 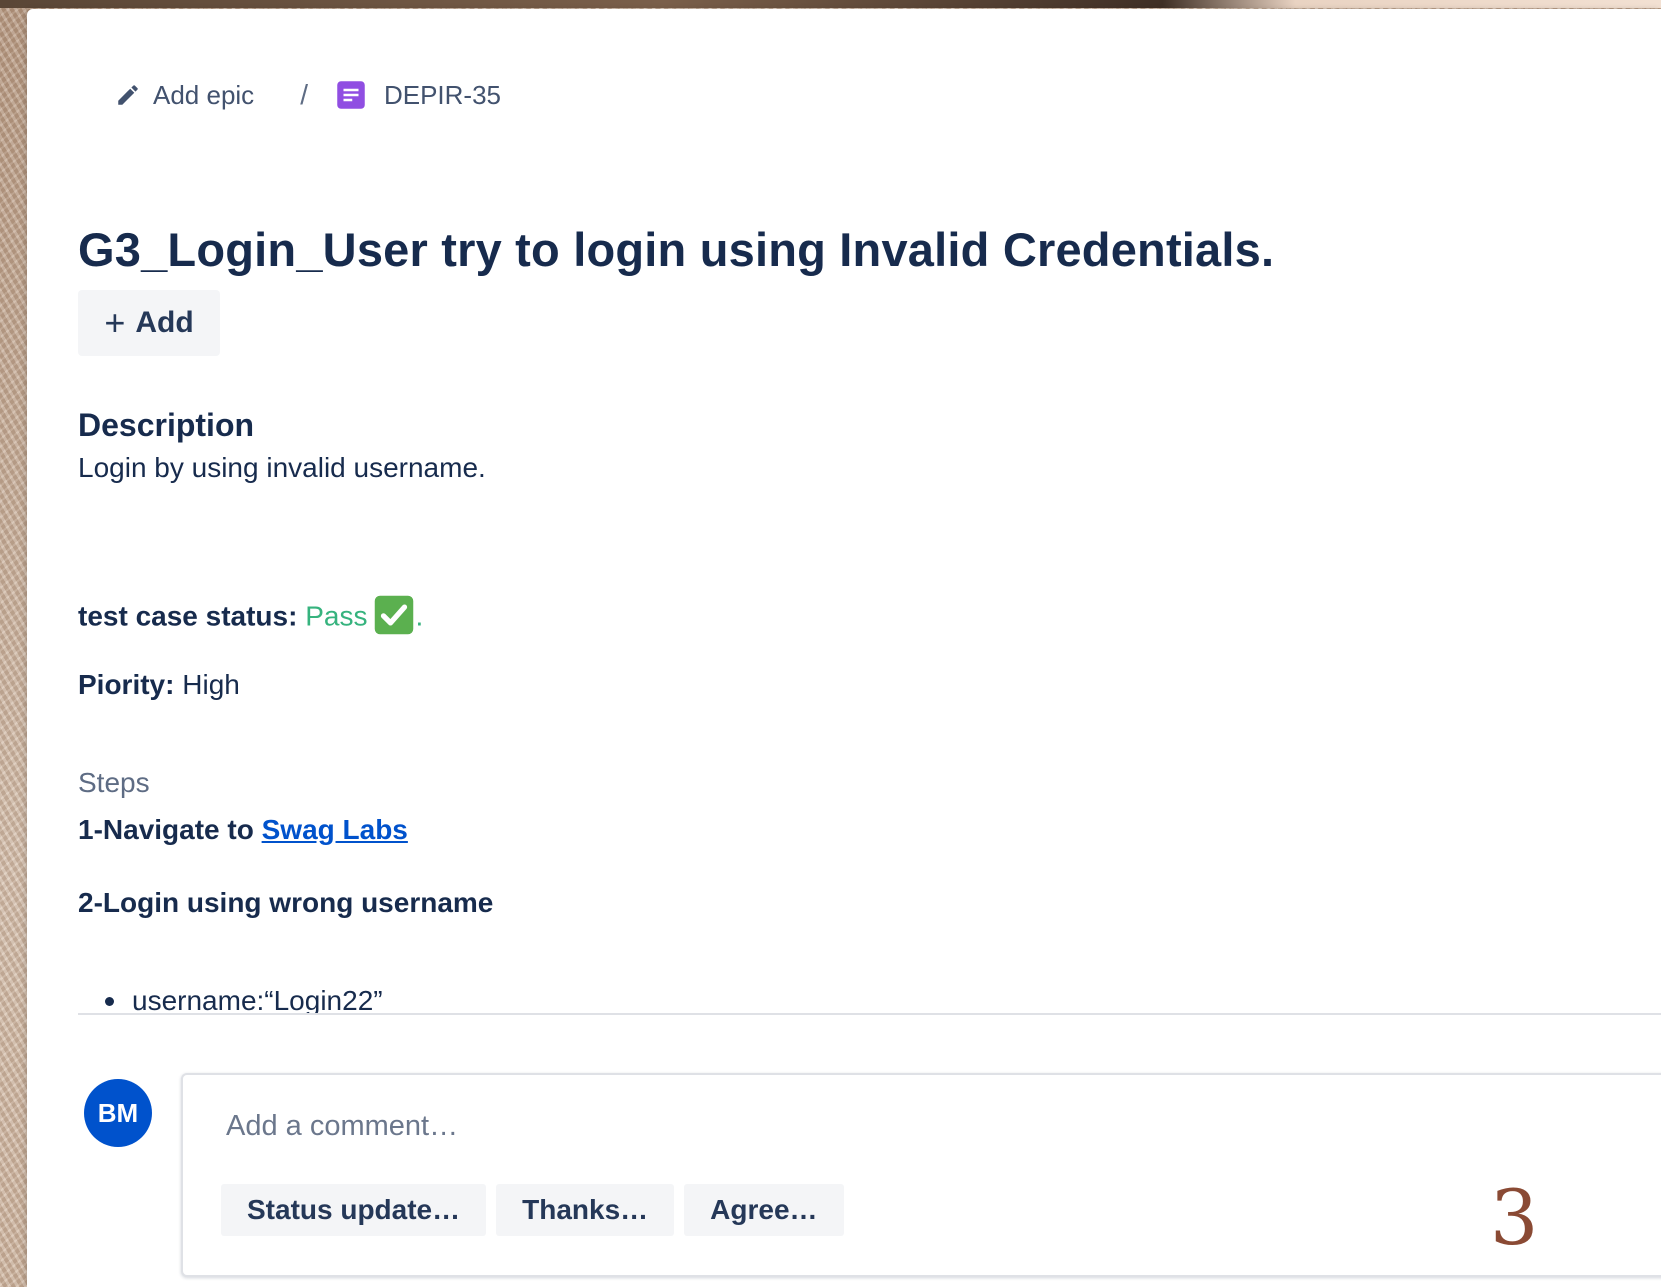 I want to click on add-epic-link: Add epic, so click(x=184, y=95).